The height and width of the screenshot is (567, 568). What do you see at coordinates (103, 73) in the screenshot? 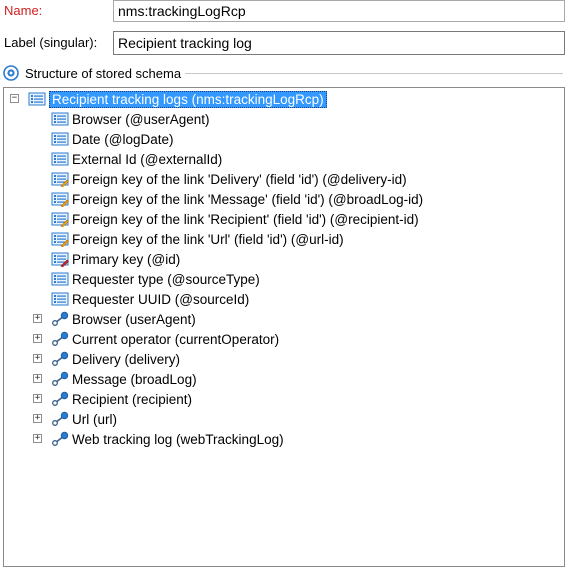
I see `section-title: Structure of stored schema` at bounding box center [103, 73].